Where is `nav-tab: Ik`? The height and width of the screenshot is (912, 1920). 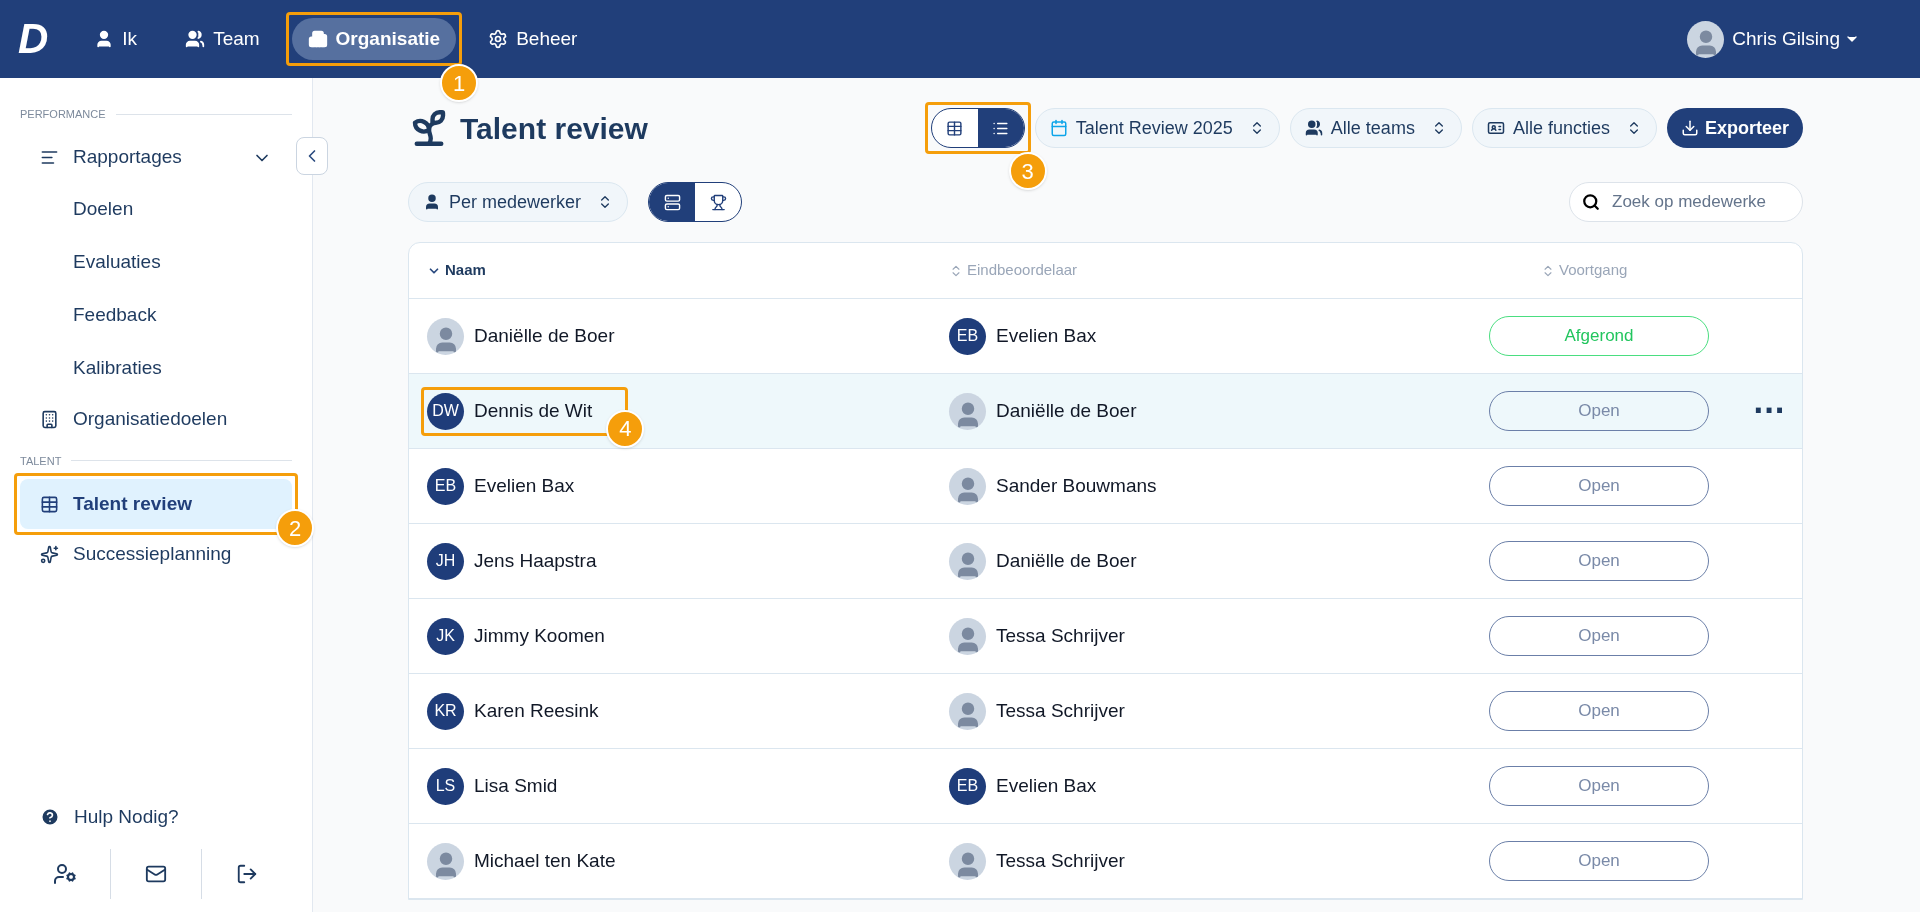 nav-tab: Ik is located at coordinates (116, 39).